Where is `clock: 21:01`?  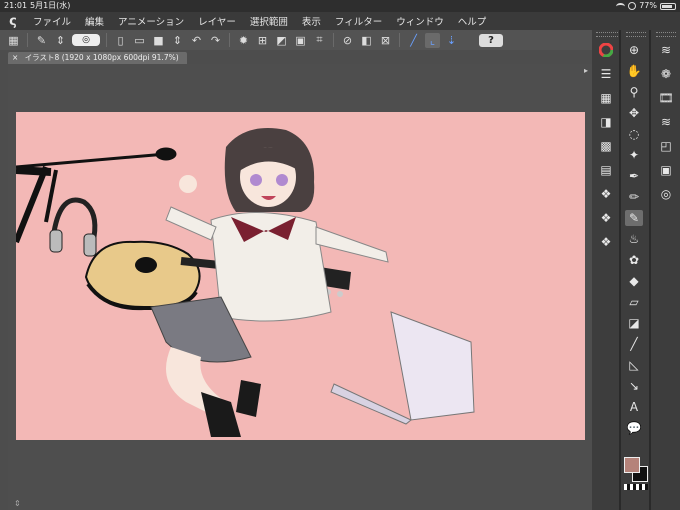 clock: 21:01 is located at coordinates (16, 5).